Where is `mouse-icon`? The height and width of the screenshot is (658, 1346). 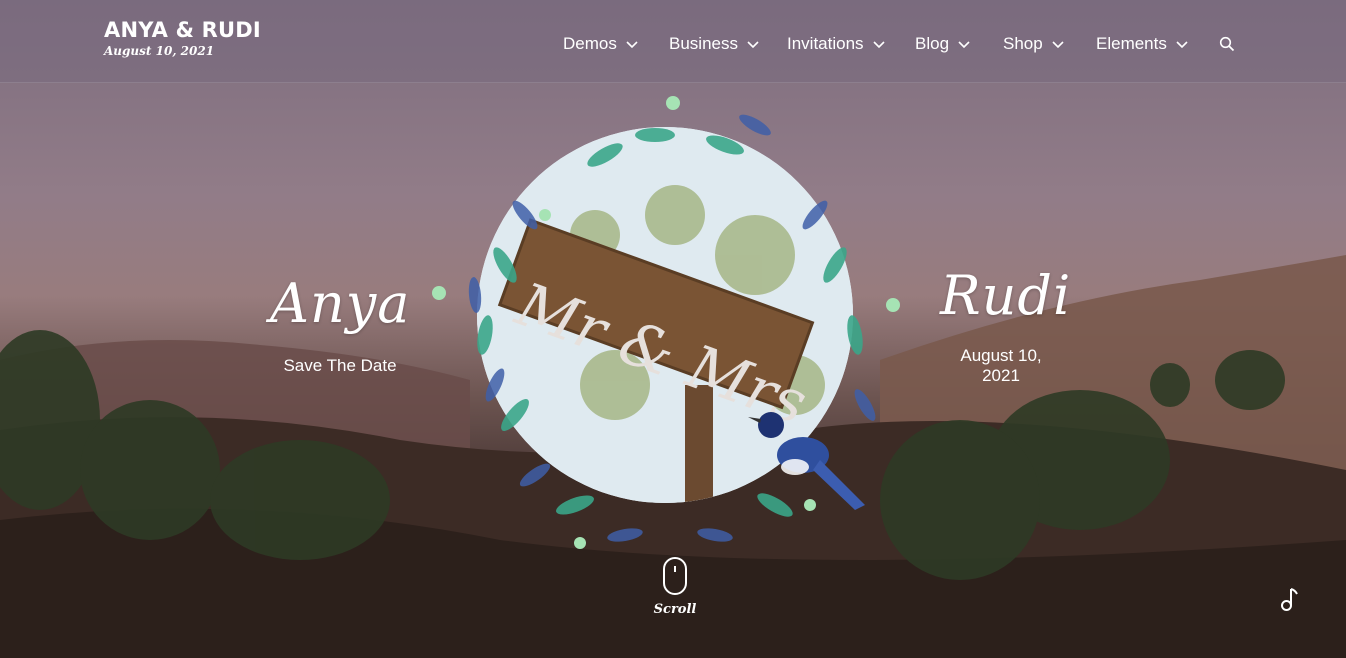
mouse-icon is located at coordinates (675, 576).